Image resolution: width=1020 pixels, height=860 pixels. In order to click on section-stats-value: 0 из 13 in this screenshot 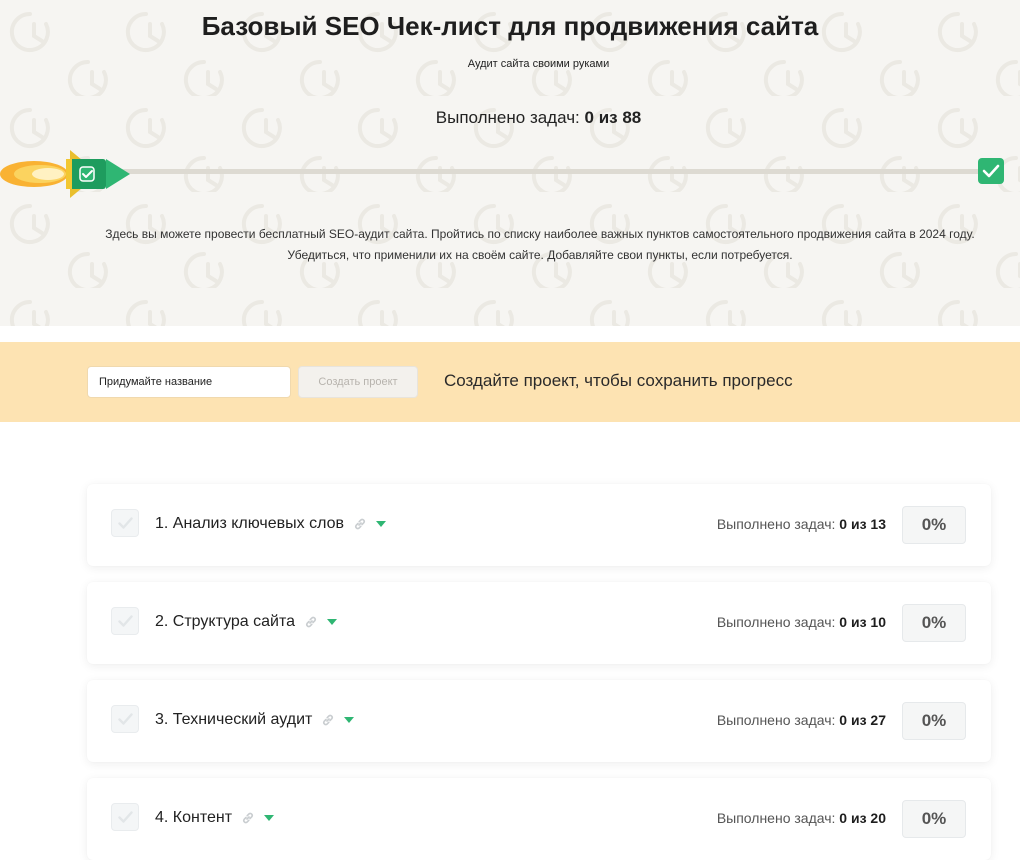, I will do `click(862, 524)`.